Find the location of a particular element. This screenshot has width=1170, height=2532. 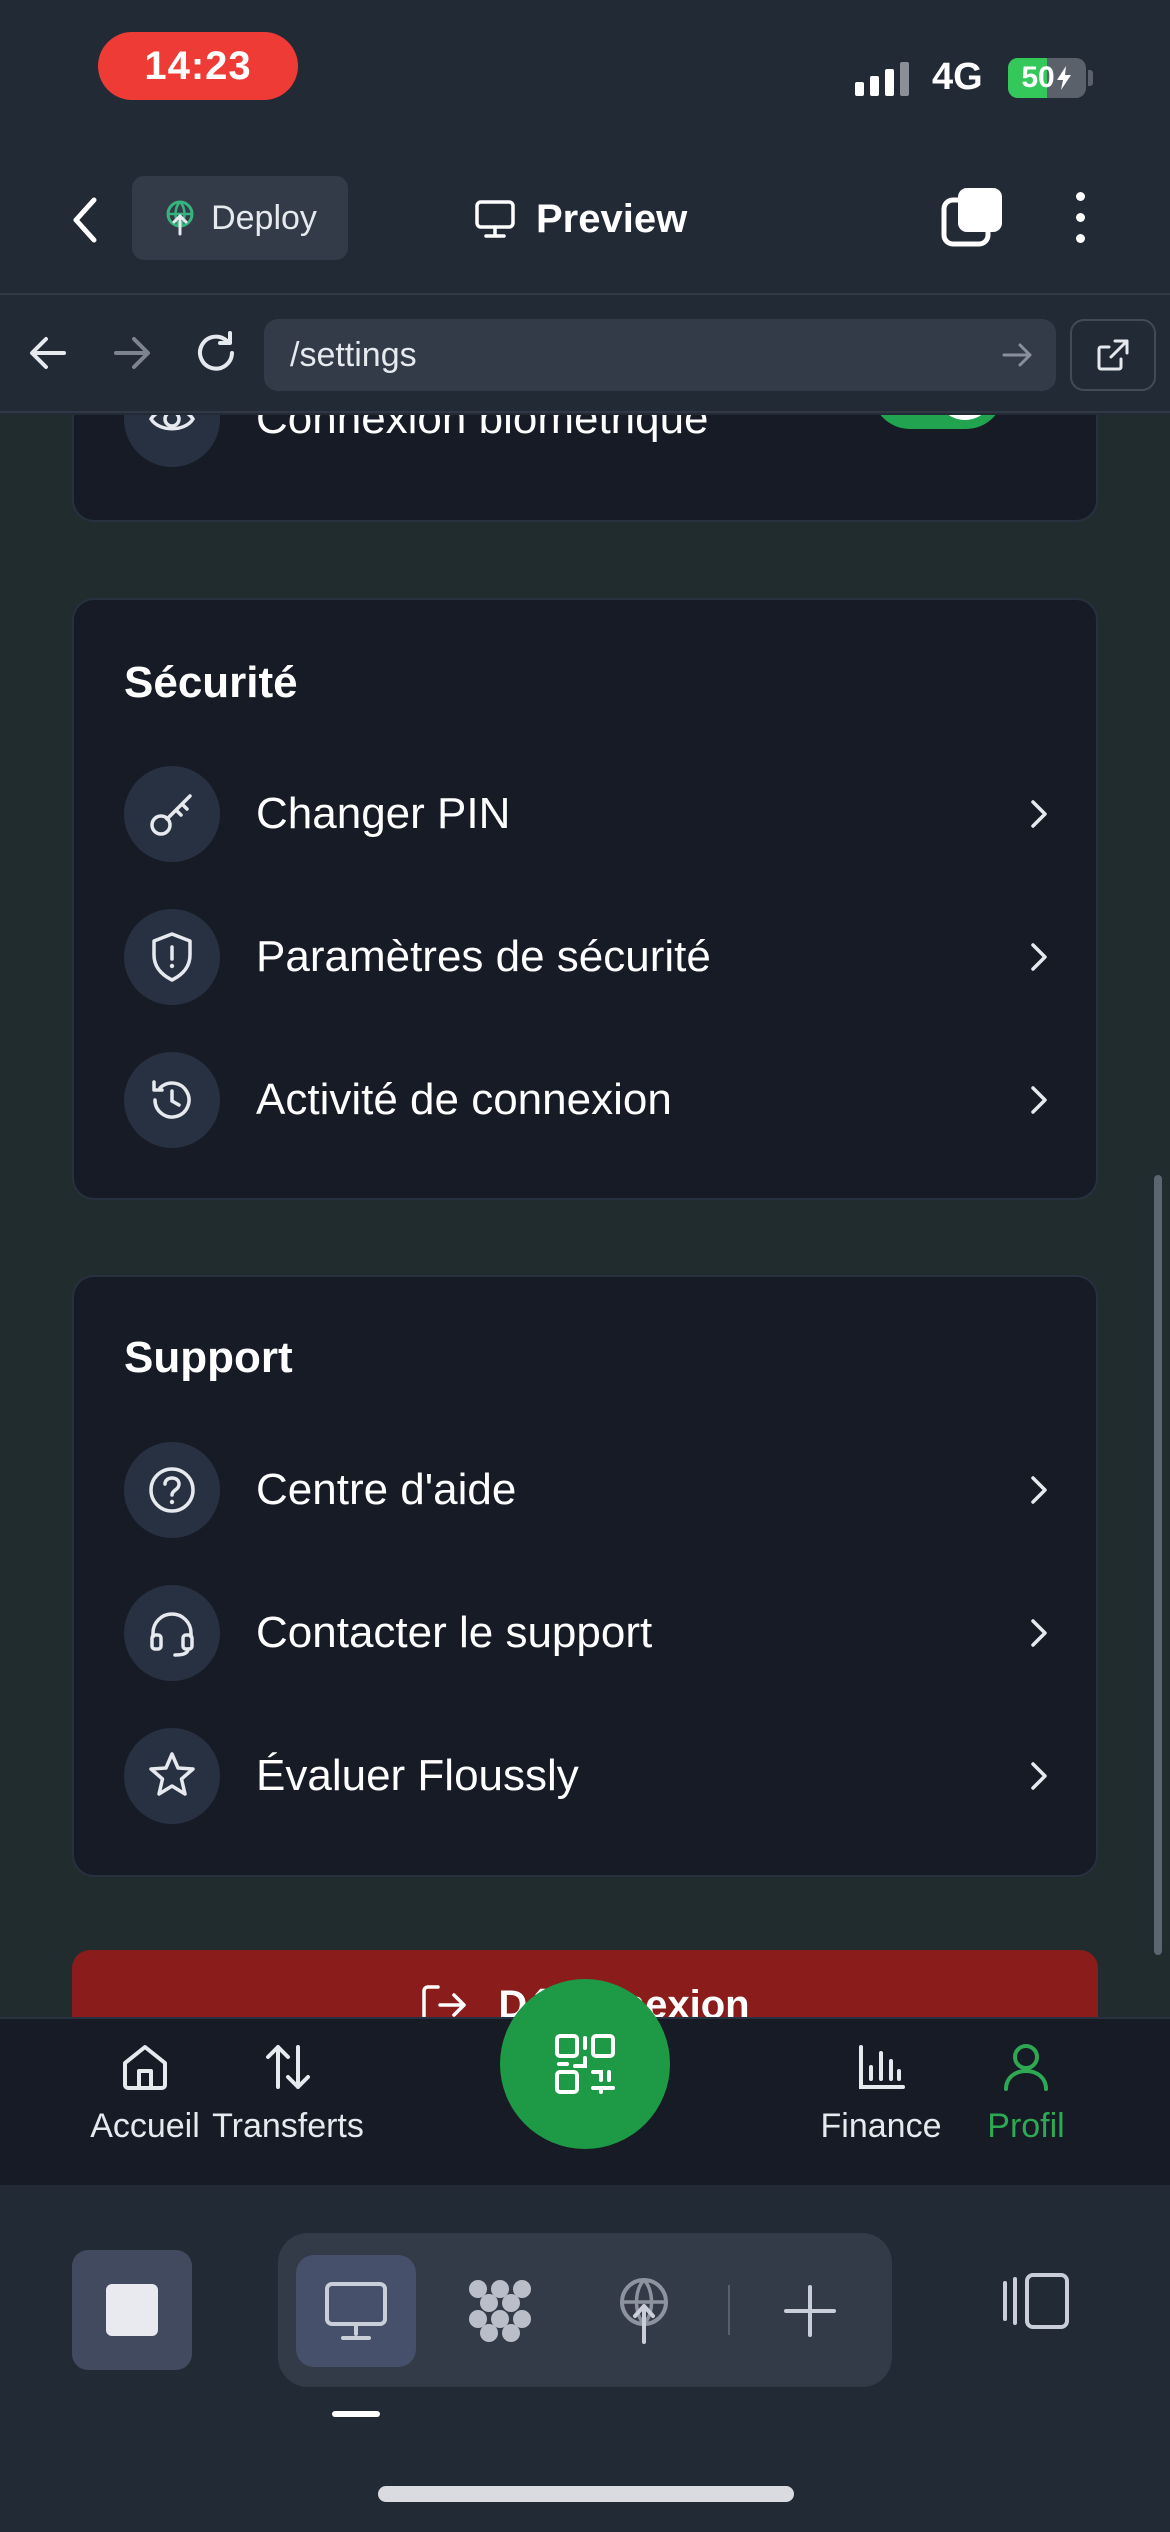

battery-level: 50 is located at coordinates (1047, 78).